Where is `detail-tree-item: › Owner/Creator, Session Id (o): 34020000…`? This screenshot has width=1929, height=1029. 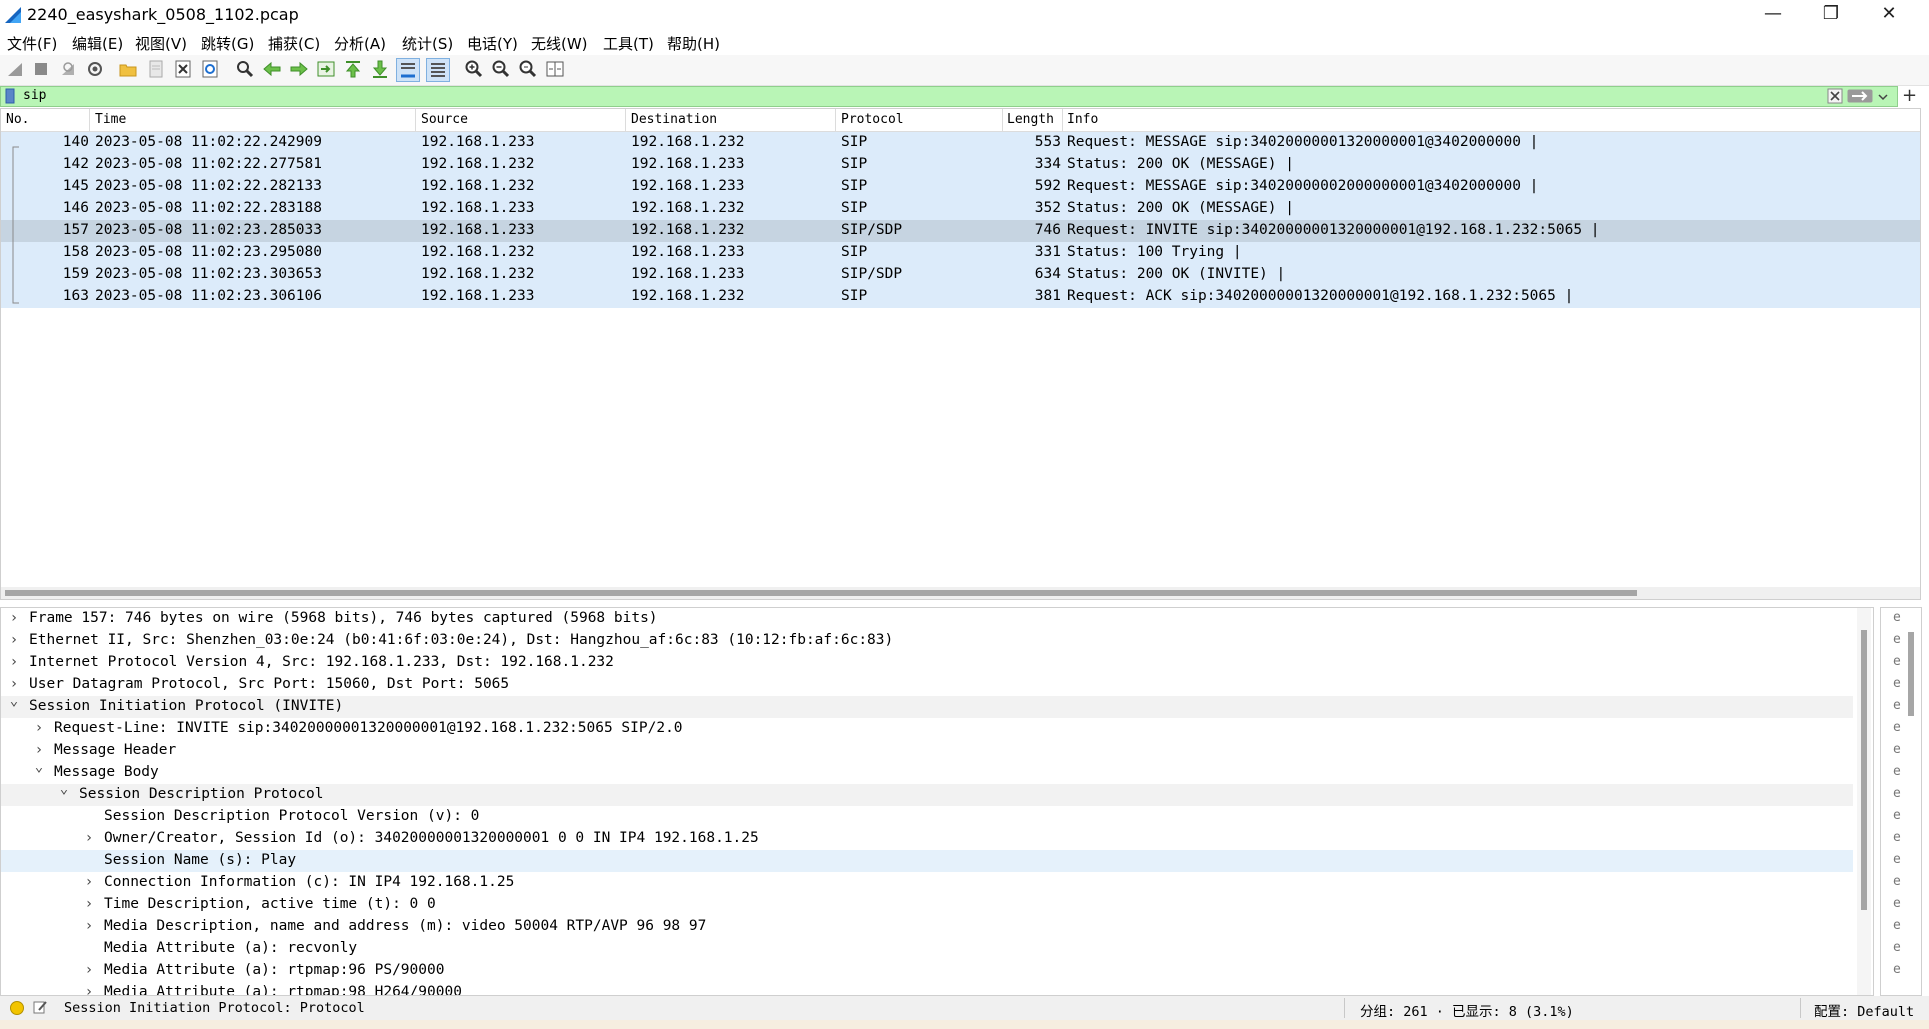 detail-tree-item: › Owner/Creator, Session Id (o): 34020000… is located at coordinates (927, 839).